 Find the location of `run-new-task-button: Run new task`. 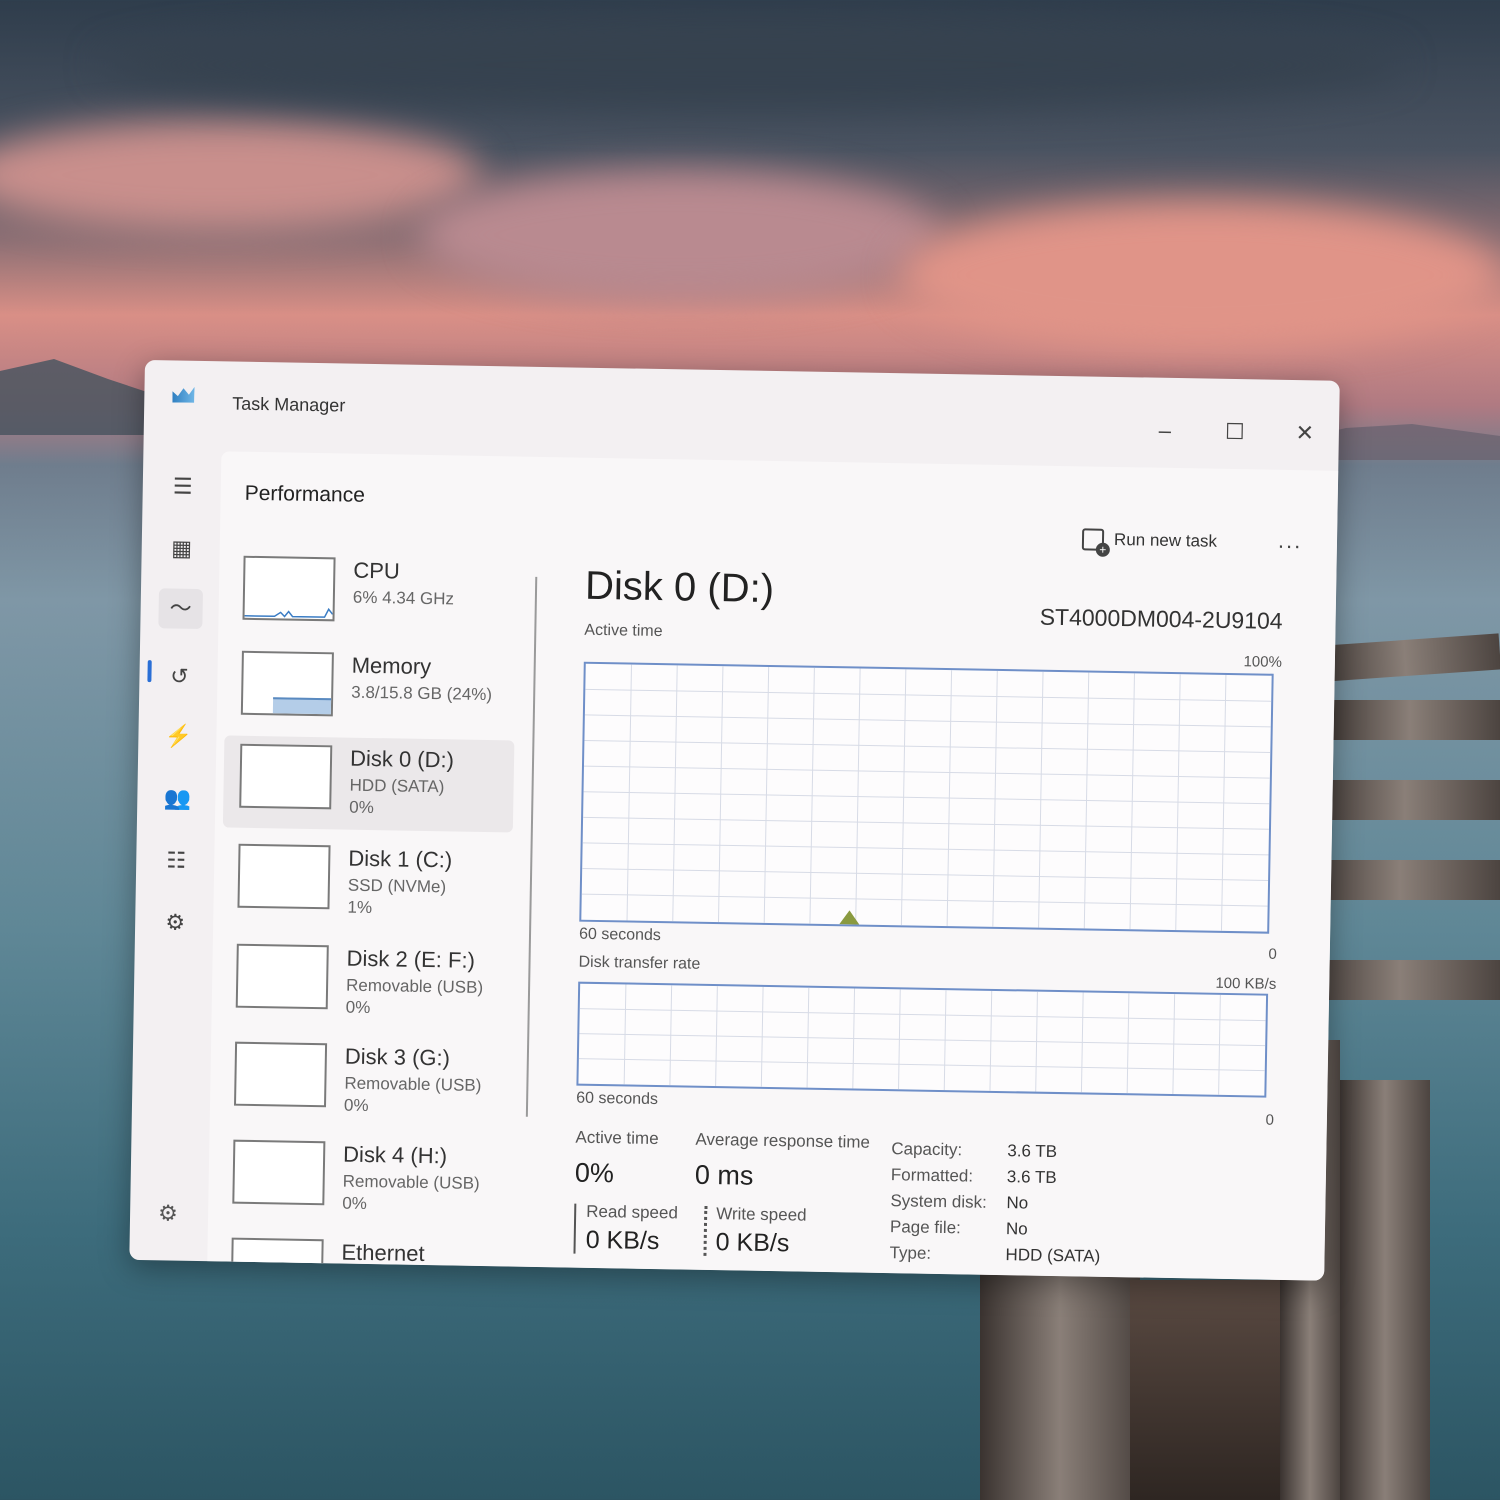

run-new-task-button: Run new task is located at coordinates (1149, 540).